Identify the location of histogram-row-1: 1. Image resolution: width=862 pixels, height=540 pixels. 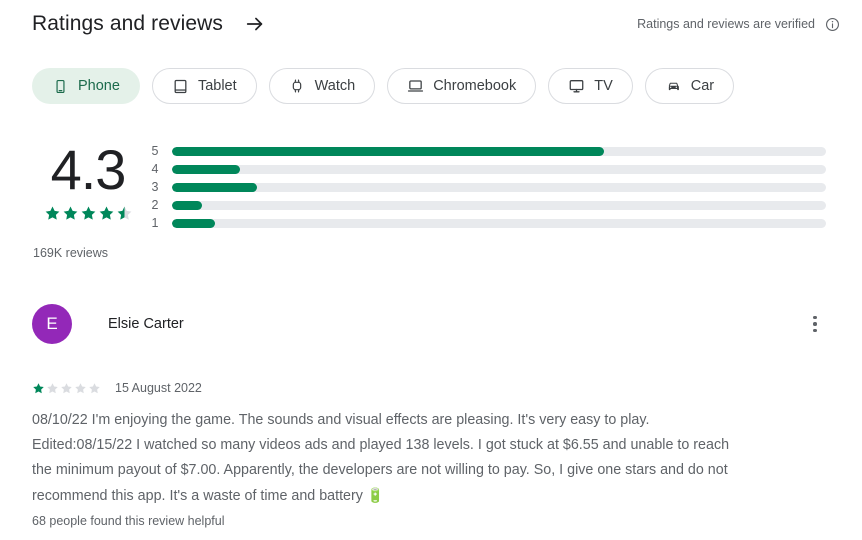
(486, 223).